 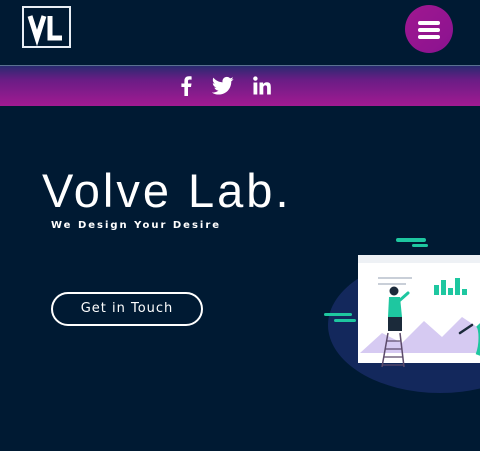 What do you see at coordinates (186, 86) in the screenshot?
I see `facebook-icon` at bounding box center [186, 86].